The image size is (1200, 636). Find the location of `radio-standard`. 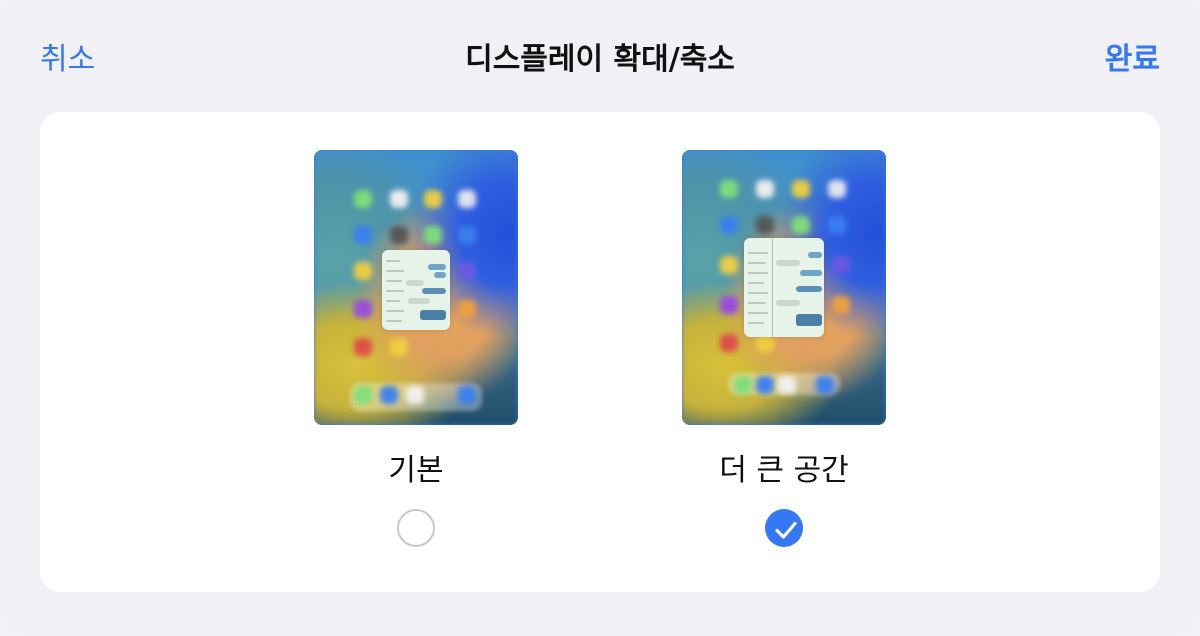

radio-standard is located at coordinates (416, 528).